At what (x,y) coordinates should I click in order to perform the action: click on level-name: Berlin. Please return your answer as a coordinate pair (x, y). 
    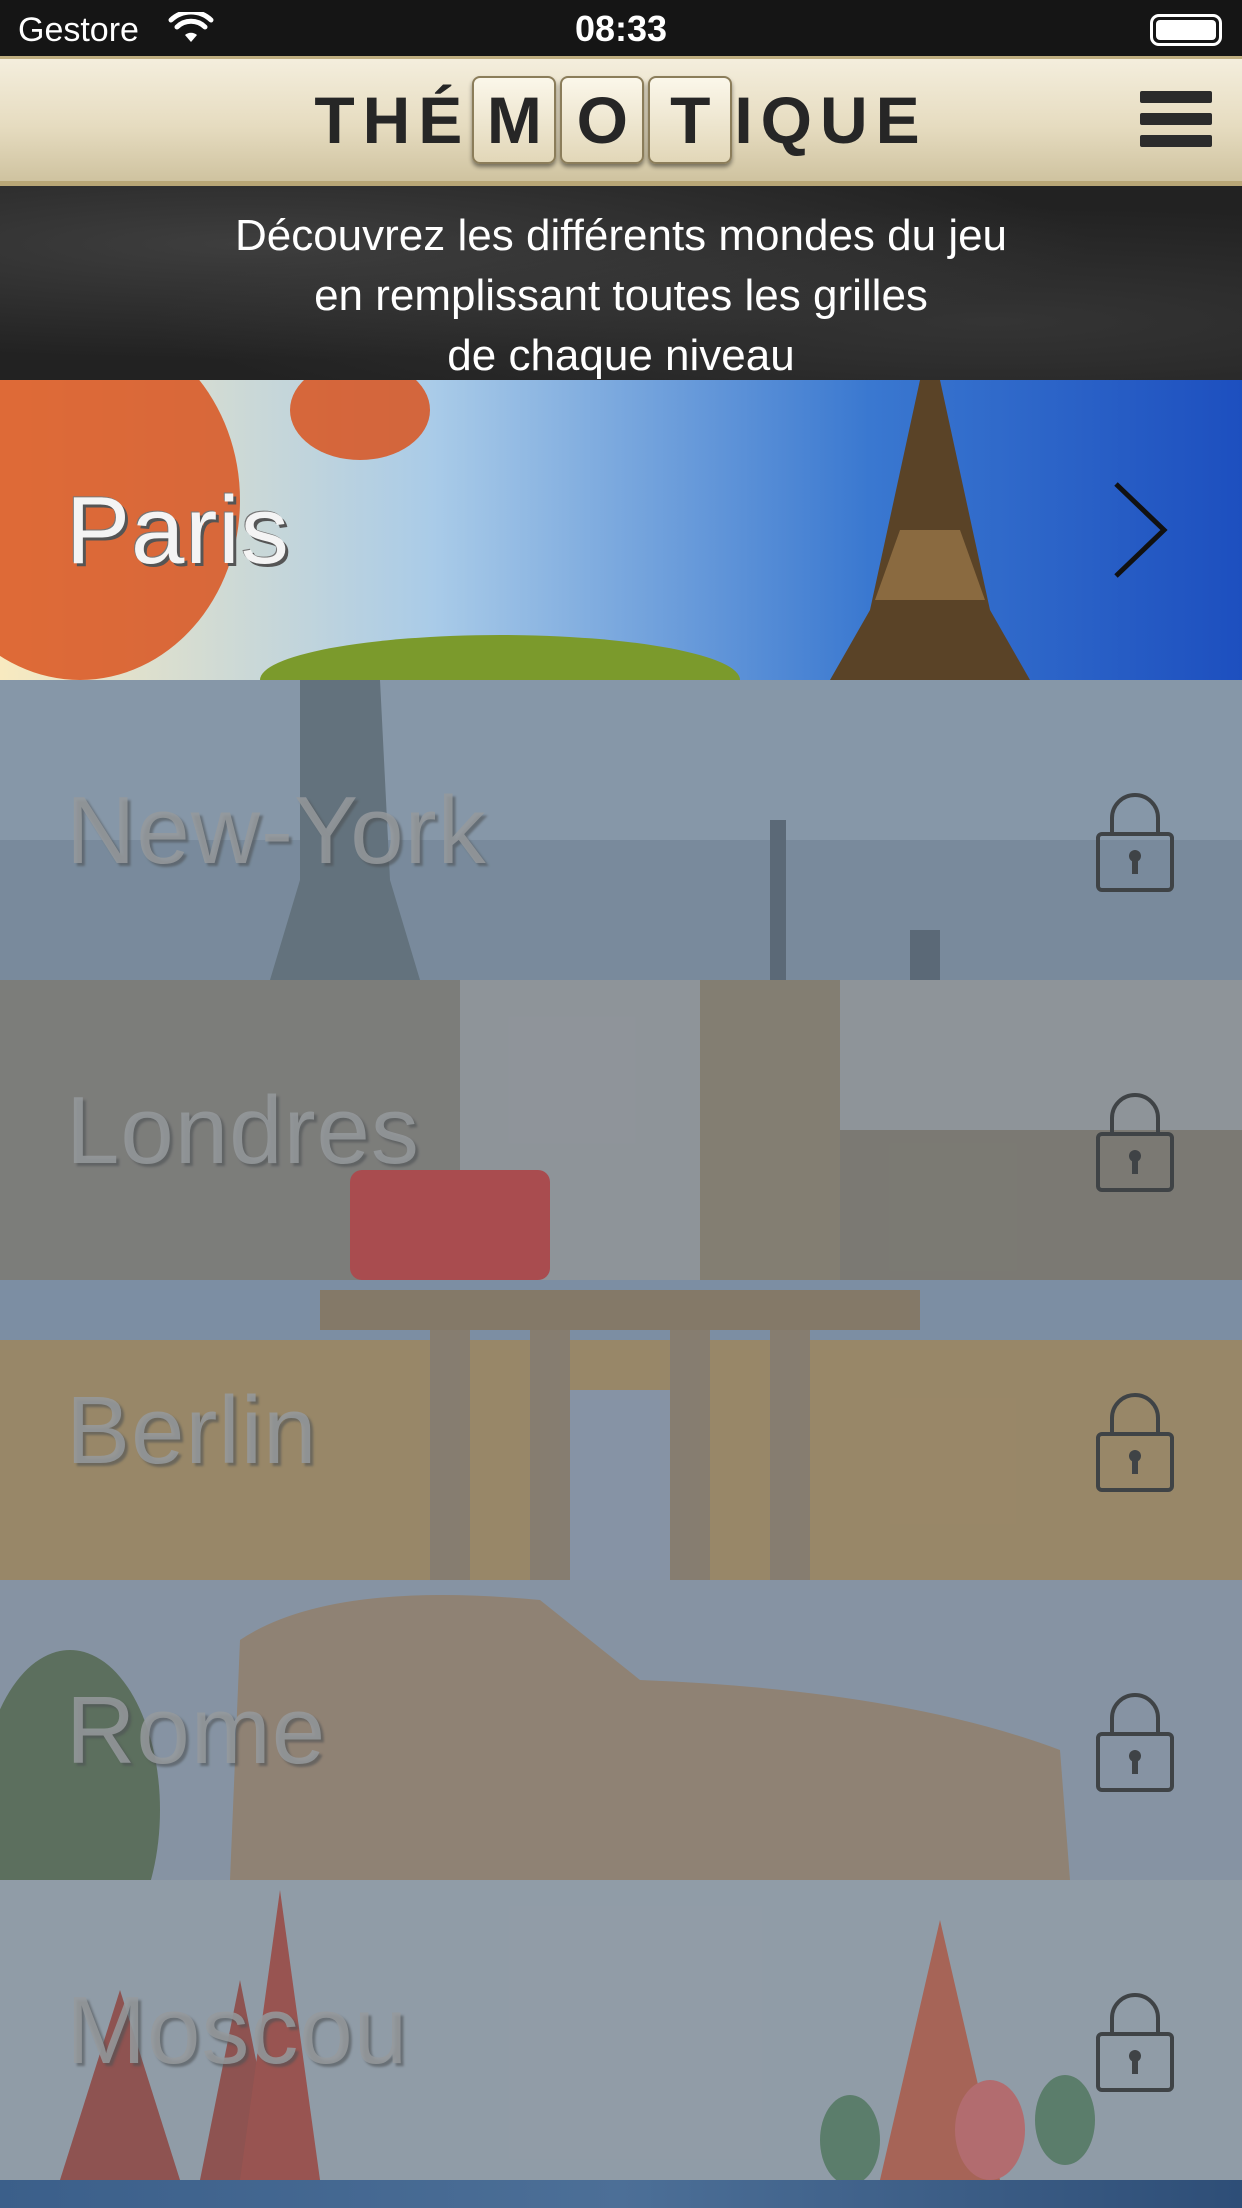
    Looking at the image, I should click on (192, 1430).